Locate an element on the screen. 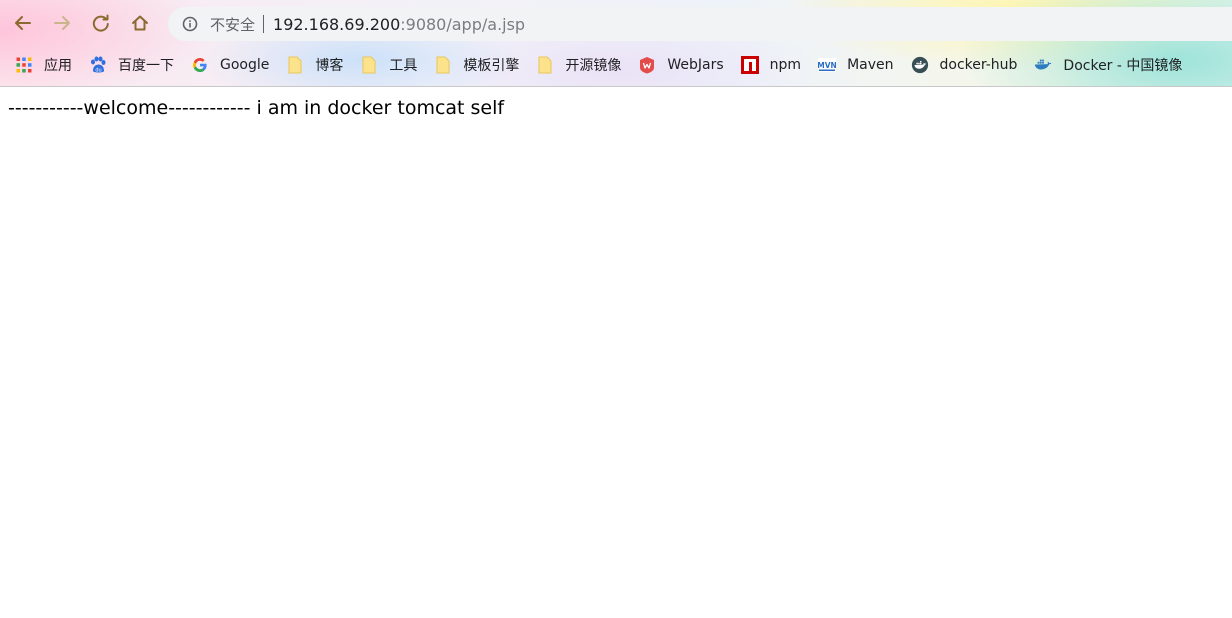 Image resolution: width=1232 pixels, height=618 pixels. address-bar: 不安全 192.168.69.200:9080/app/a.jsp is located at coordinates (700, 24).